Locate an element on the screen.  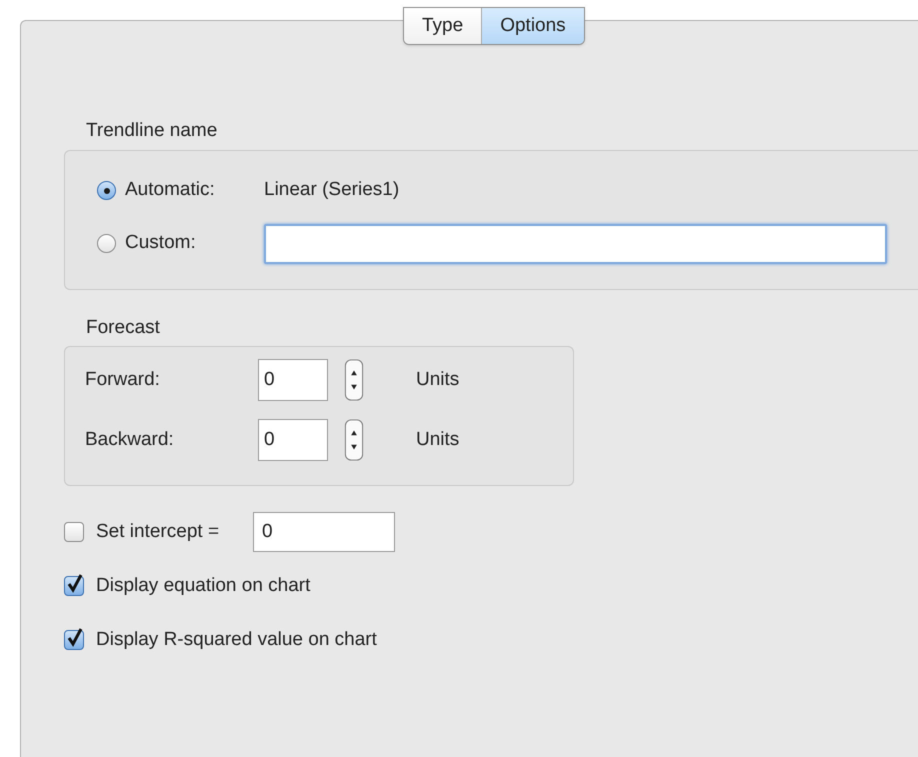
tab: Type is located at coordinates (443, 26).